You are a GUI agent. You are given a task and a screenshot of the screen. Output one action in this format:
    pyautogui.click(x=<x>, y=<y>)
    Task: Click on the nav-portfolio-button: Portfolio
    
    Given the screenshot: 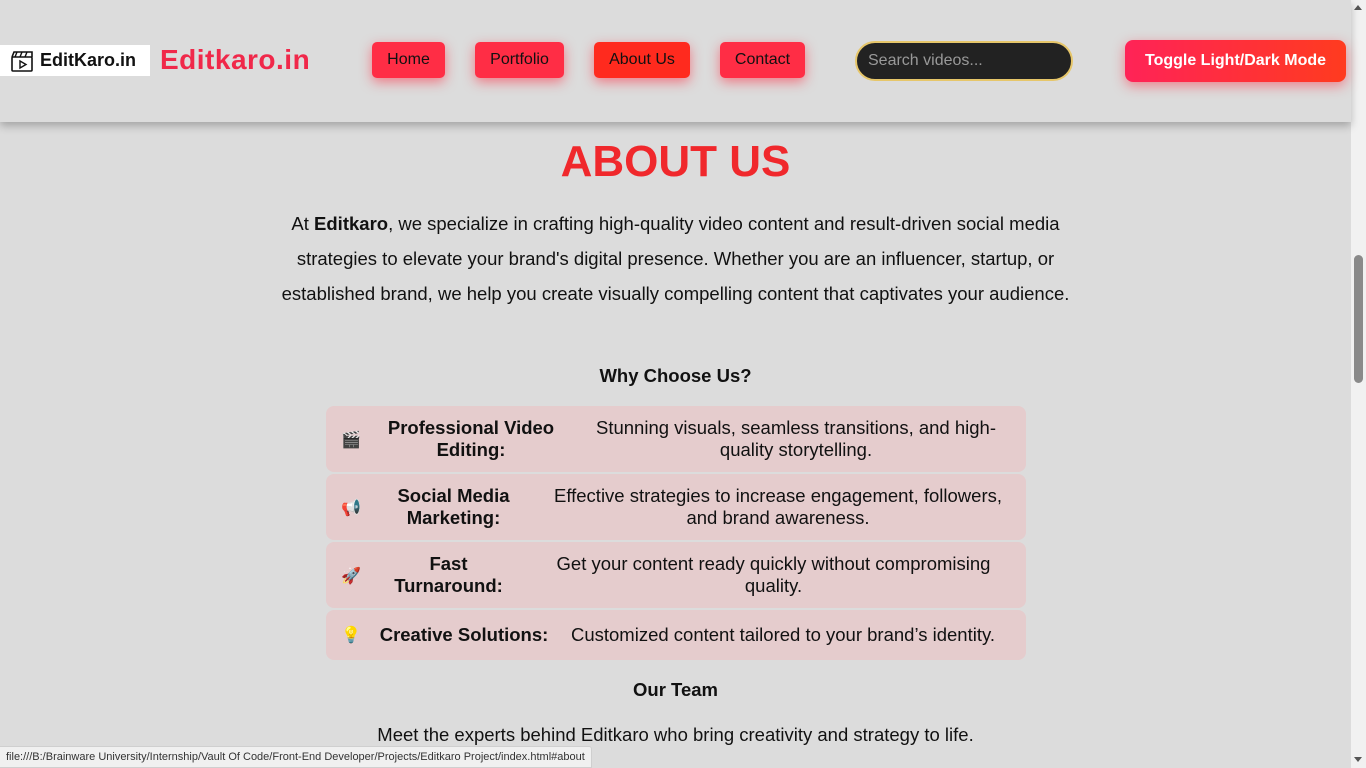 What is the action you would take?
    pyautogui.click(x=519, y=60)
    